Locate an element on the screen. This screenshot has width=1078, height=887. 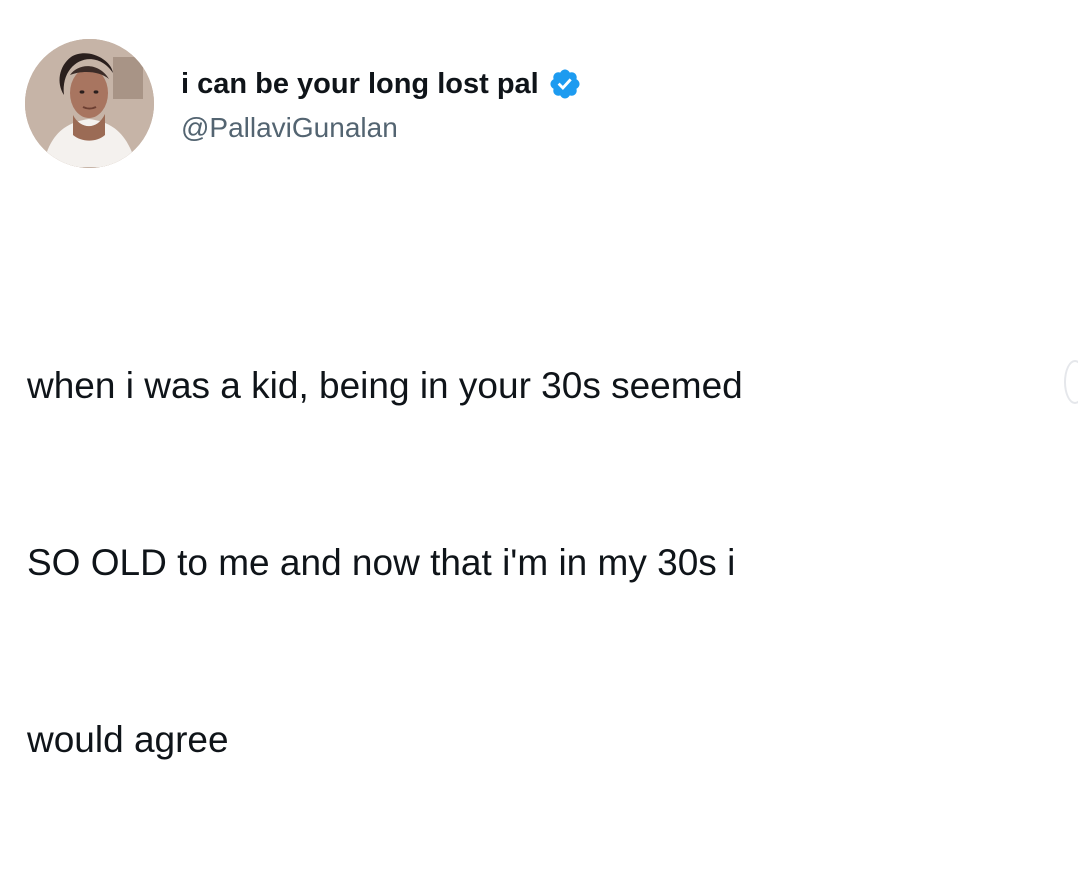
author-name-row: i can be your long lost pal is located at coordinates (381, 84).